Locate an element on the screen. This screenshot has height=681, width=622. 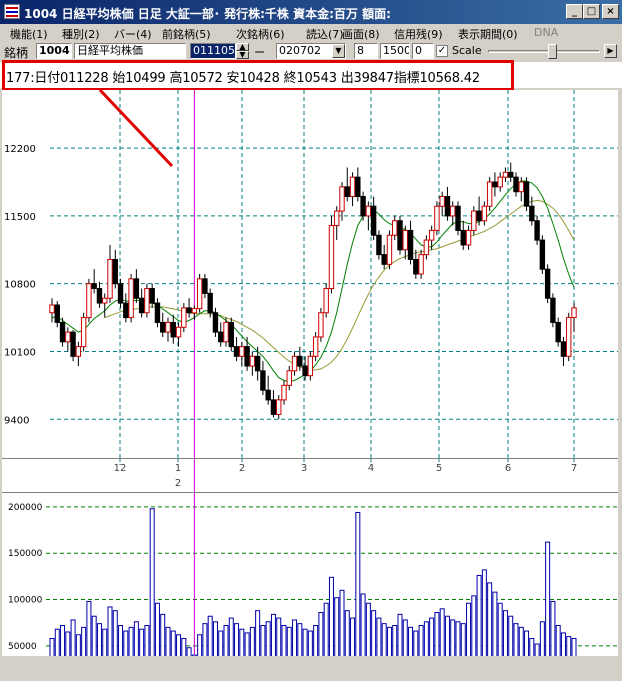
count-field: 1500 is located at coordinates (395, 51).